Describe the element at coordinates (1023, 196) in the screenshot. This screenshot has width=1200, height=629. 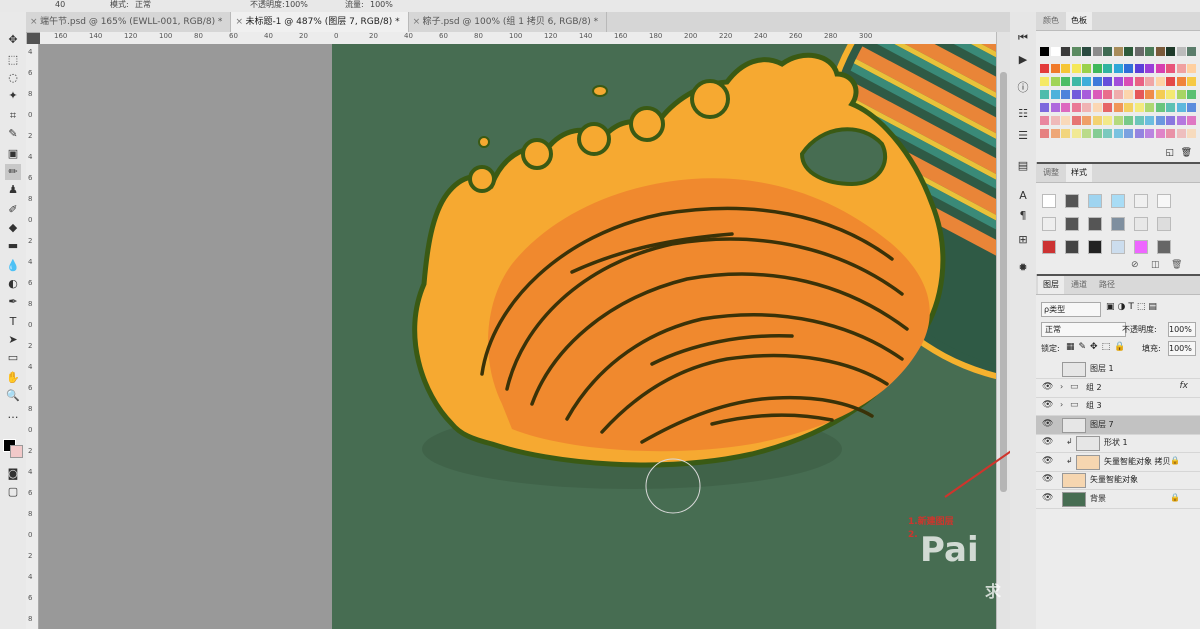
I see `character-icon: A` at that location.